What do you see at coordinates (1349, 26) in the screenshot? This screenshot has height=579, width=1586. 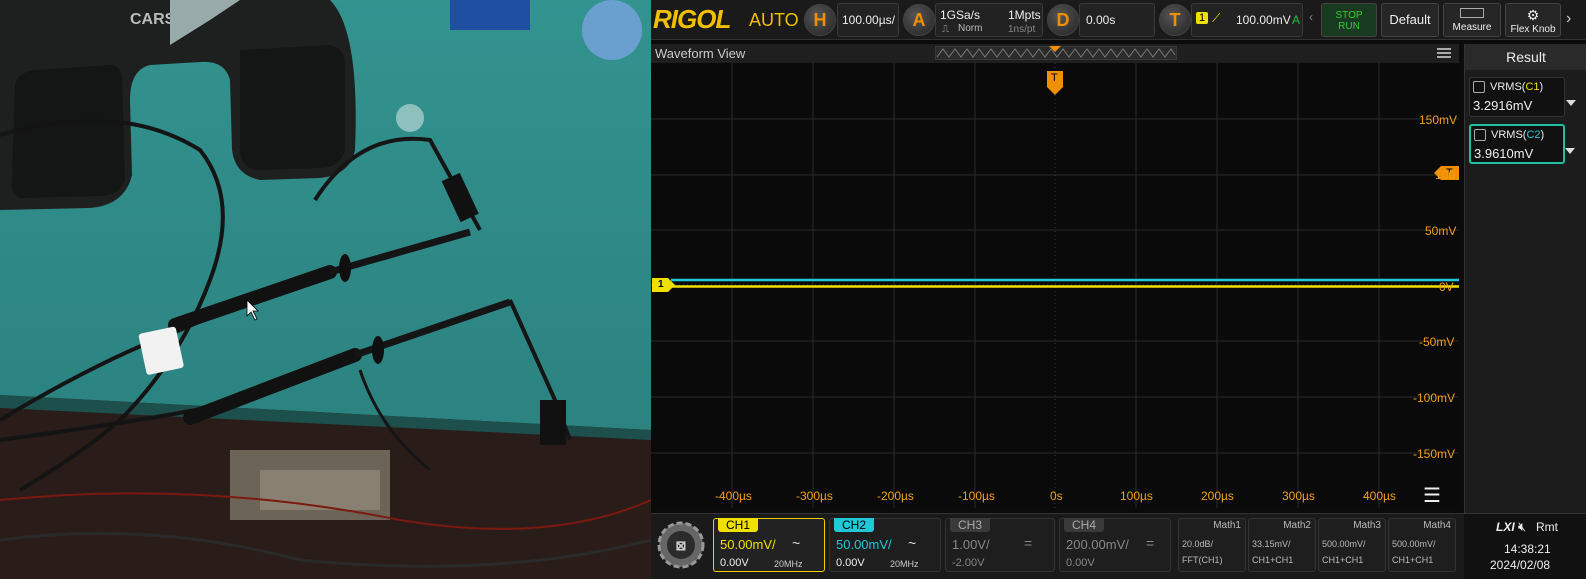 I see `run-label: RUN` at bounding box center [1349, 26].